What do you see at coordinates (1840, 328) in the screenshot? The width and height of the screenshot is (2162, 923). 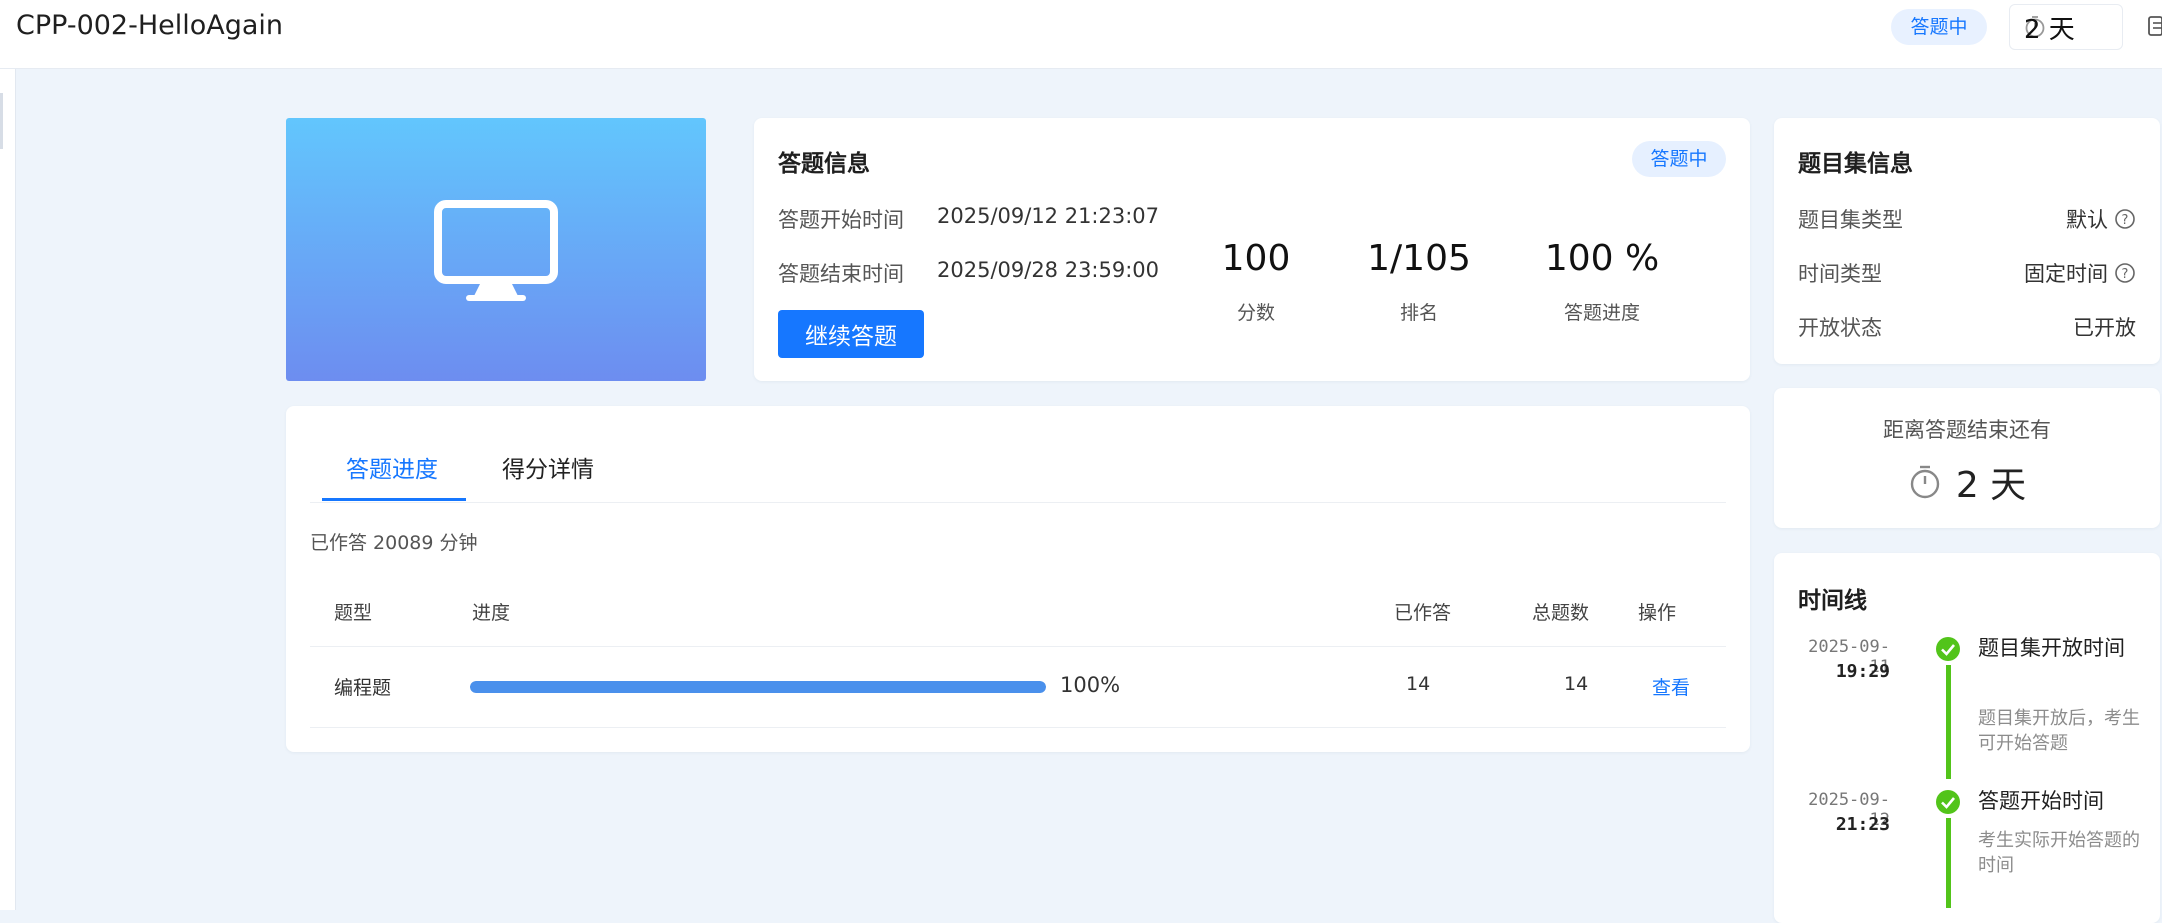 I see `open-status-label: 开放状态` at bounding box center [1840, 328].